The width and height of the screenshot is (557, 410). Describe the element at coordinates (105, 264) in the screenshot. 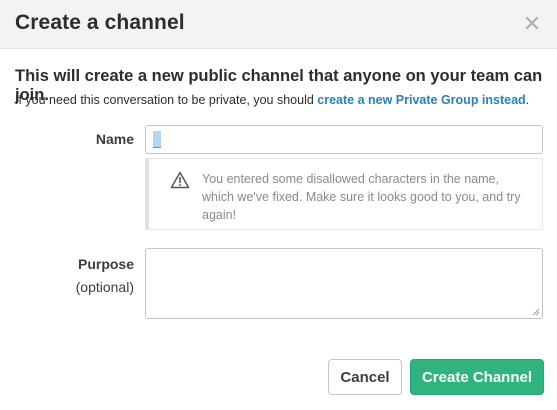

I see `purpose-label: Purpose` at that location.